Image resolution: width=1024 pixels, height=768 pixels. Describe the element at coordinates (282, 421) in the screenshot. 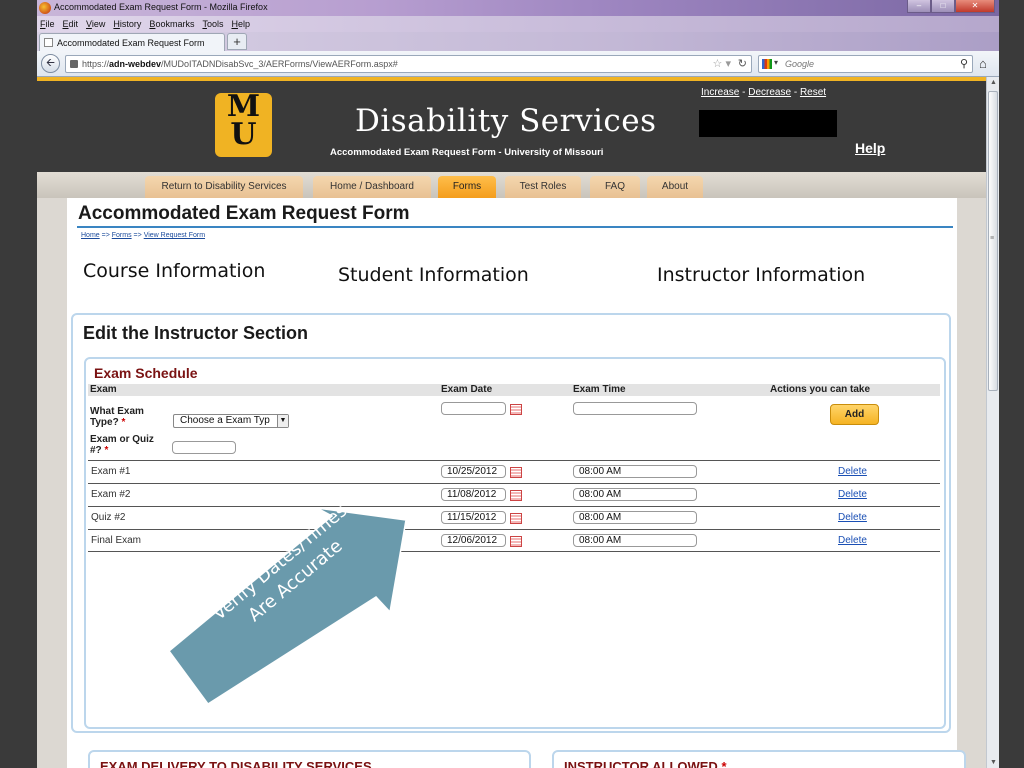

I see `chevron-down-icon: ▼` at that location.